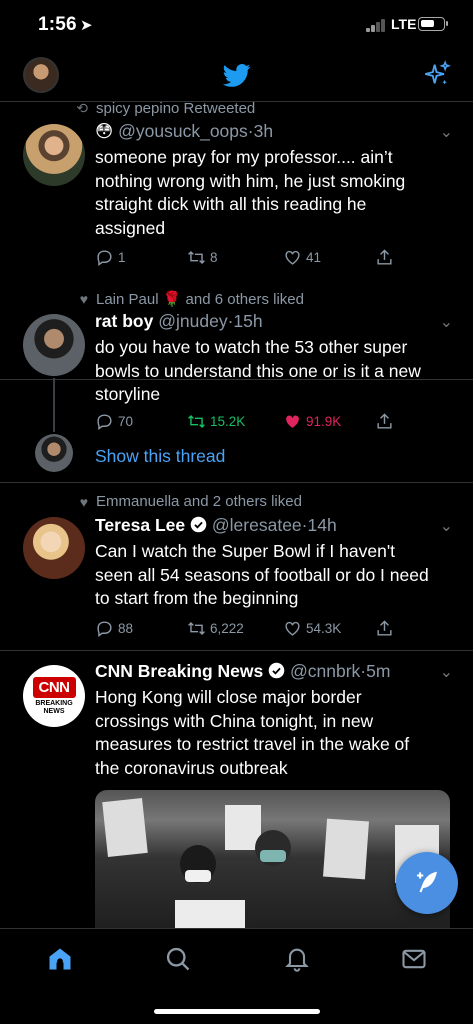 The height and width of the screenshot is (1024, 473). I want to click on like-count: 54.3K, so click(324, 628).